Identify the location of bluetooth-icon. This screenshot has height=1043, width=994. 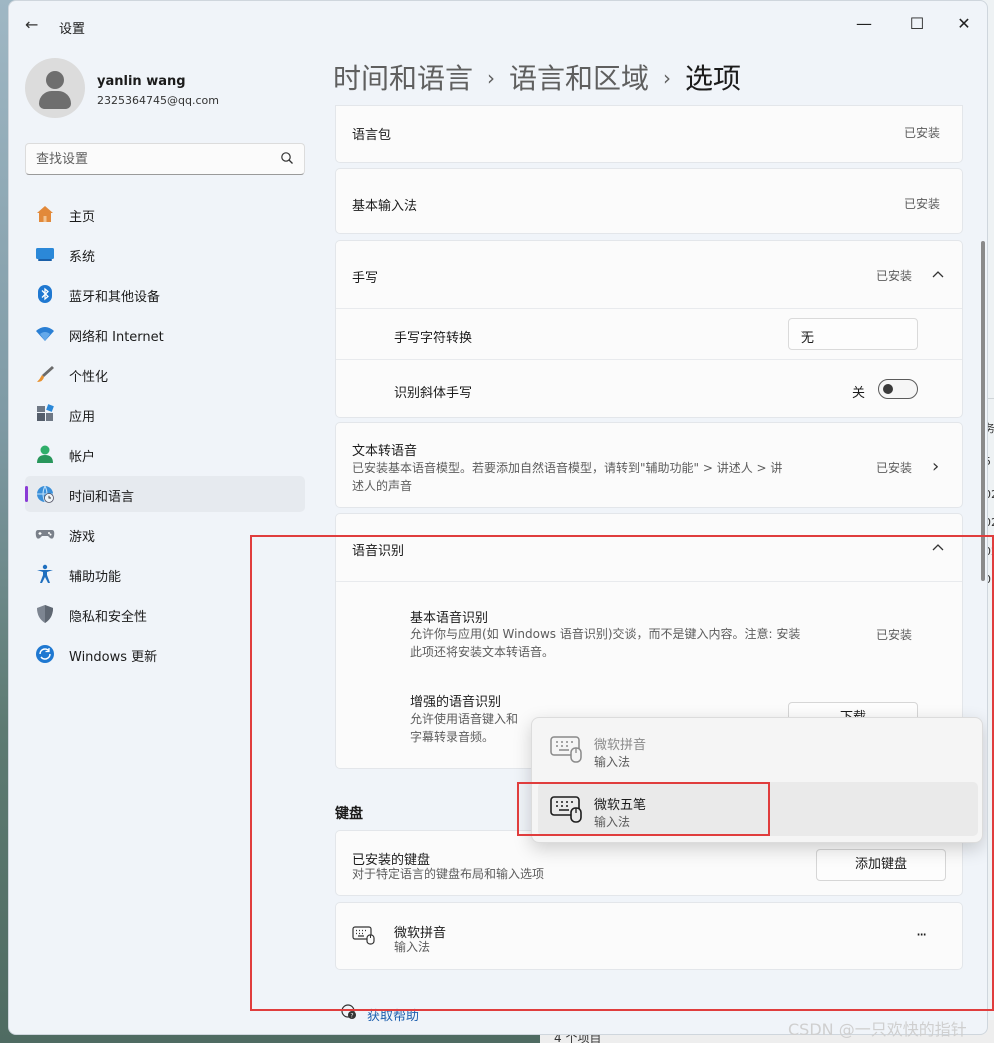
(45, 294).